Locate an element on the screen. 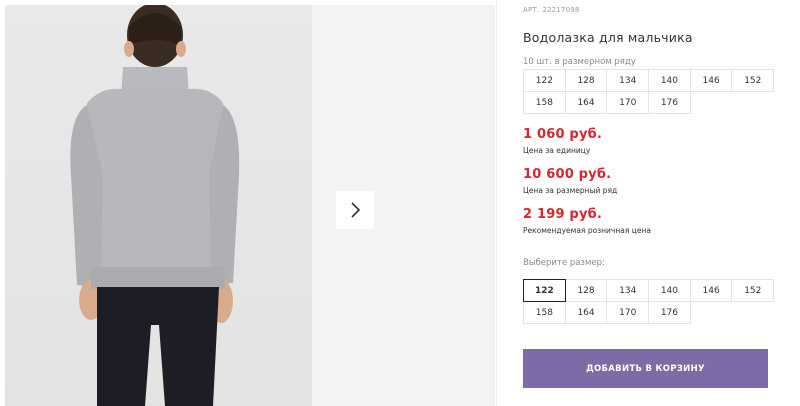 This screenshot has height=406, width=800. size-option-140: 140 is located at coordinates (669, 290).